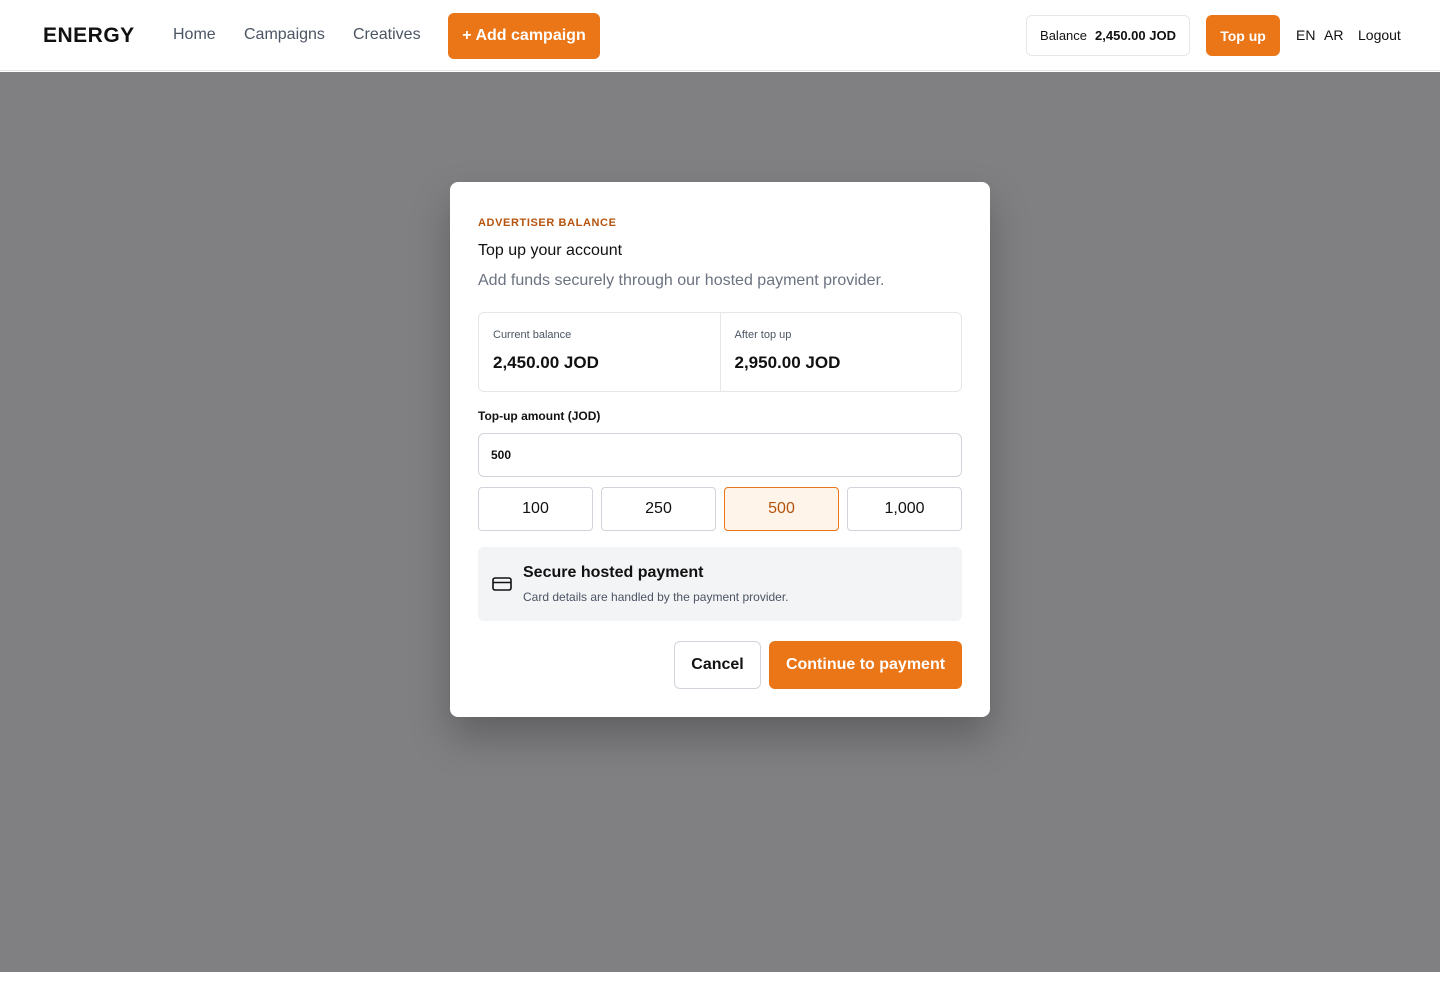 The width and height of the screenshot is (1440, 1000). What do you see at coordinates (717, 665) in the screenshot?
I see `cancel-button: Cancel` at bounding box center [717, 665].